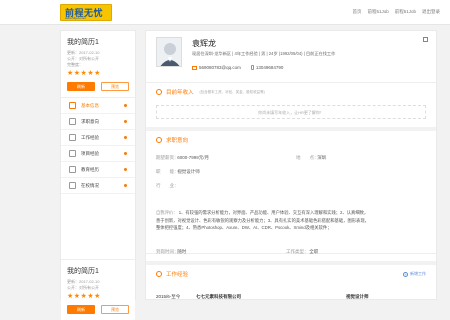 Image resolution: width=450 pixels, height=320 pixels. Describe the element at coordinates (194, 67) in the screenshot. I see `mail-icon` at that location.